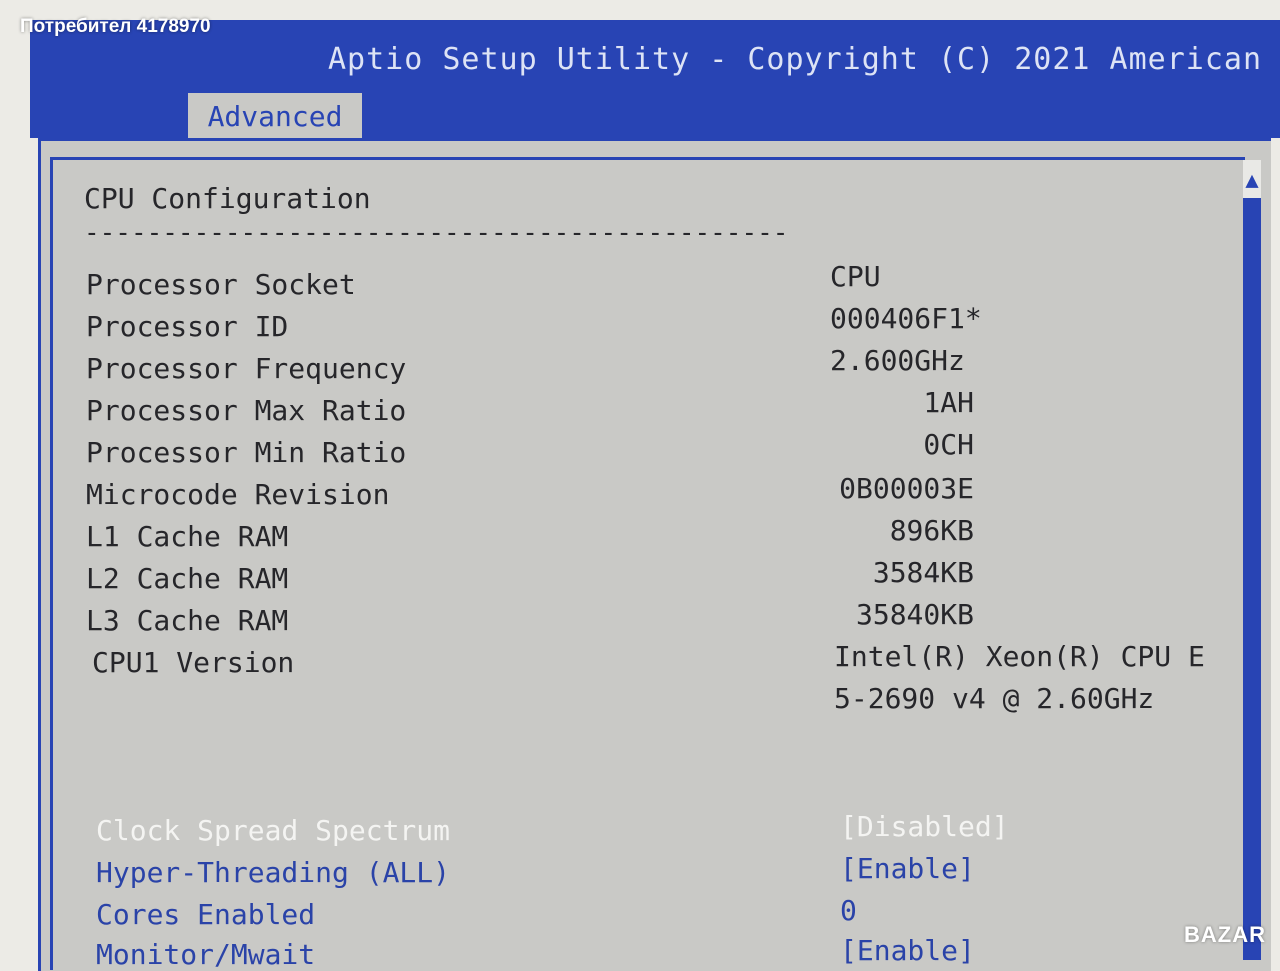 The height and width of the screenshot is (971, 1280). Describe the element at coordinates (273, 872) in the screenshot. I see `hyper-threading-option: Hyper-Threading (ALL)` at that location.